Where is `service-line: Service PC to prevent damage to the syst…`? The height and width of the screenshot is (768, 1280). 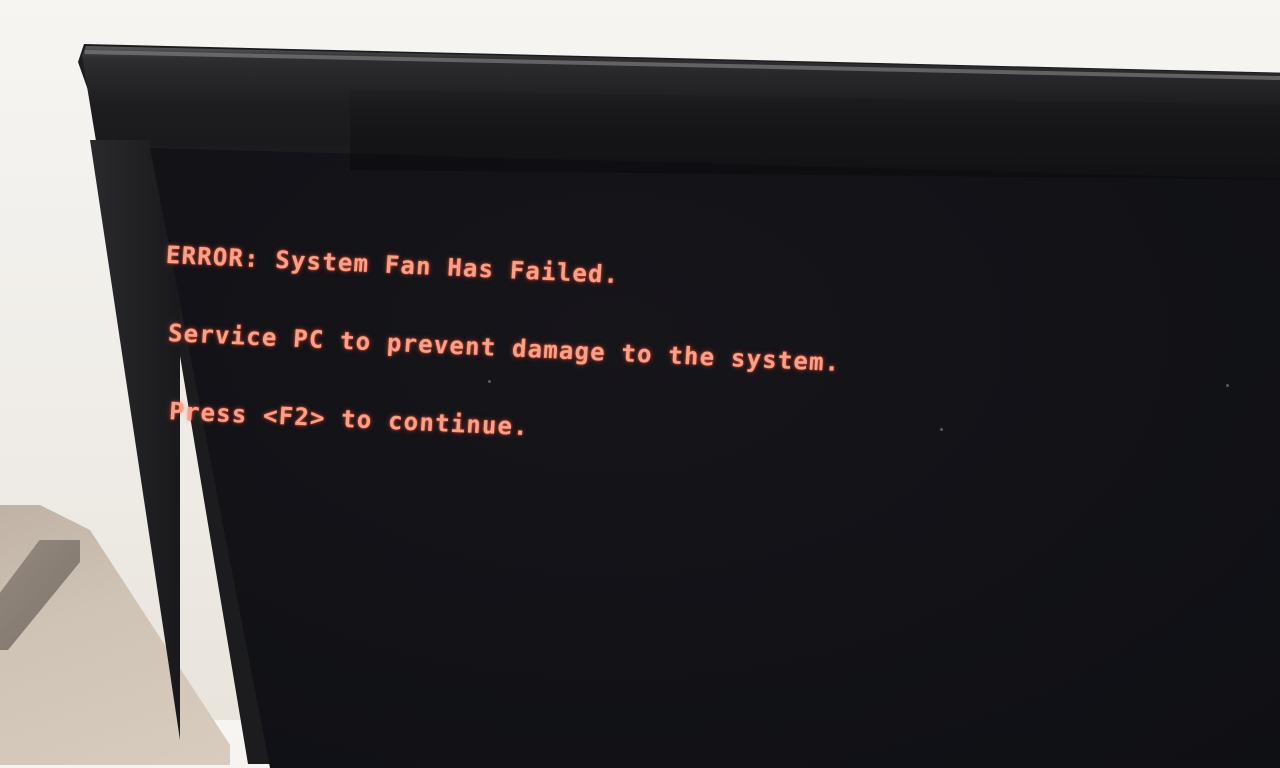
service-line: Service PC to prevent damage to the syst… is located at coordinates (504, 348).